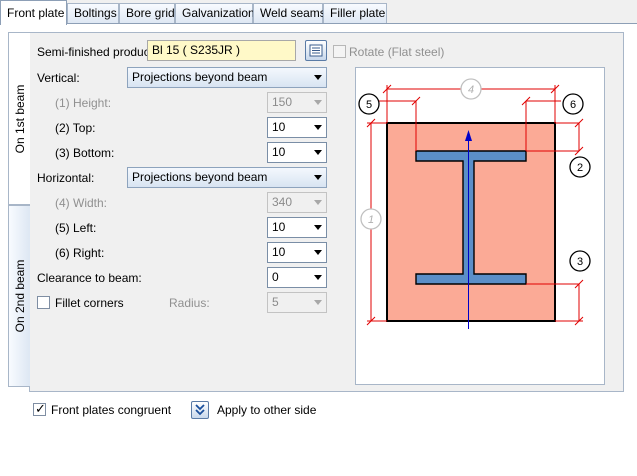 Image resolution: width=637 pixels, height=476 pixels. What do you see at coordinates (289, 13) in the screenshot?
I see `tab-weld-seams: Weld seams` at bounding box center [289, 13].